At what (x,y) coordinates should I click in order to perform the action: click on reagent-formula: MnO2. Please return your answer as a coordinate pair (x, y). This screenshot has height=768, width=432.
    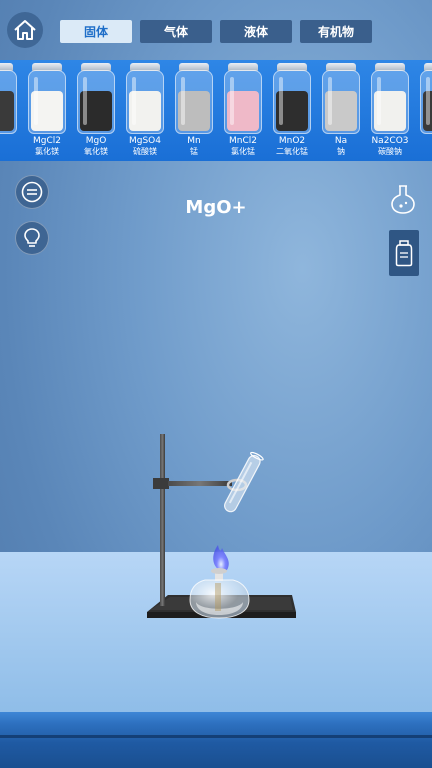
    Looking at the image, I should click on (292, 141).